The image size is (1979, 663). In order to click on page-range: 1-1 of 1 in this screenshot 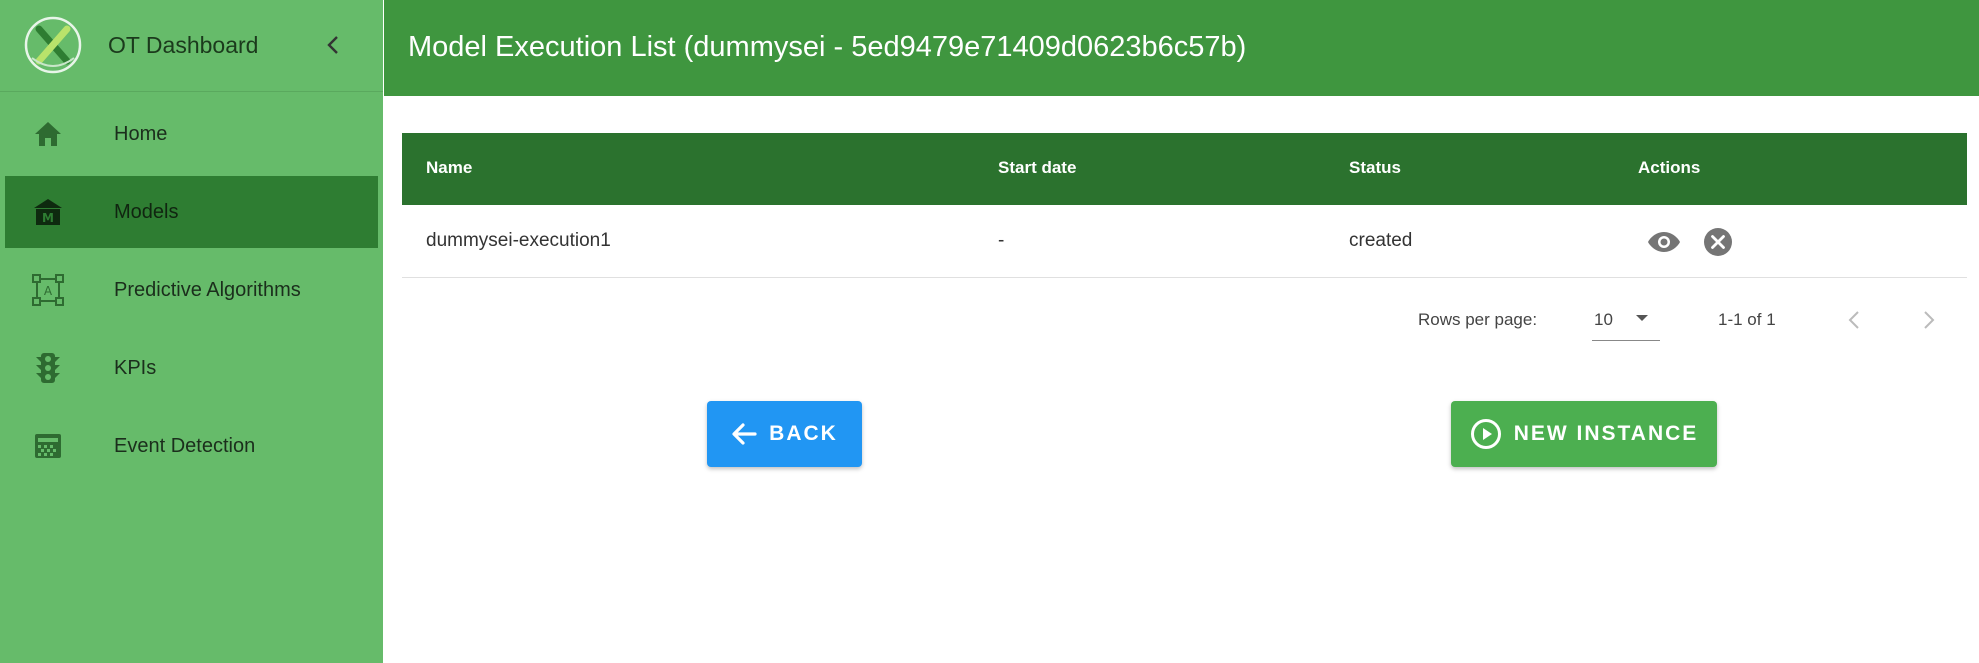, I will do `click(1747, 319)`.